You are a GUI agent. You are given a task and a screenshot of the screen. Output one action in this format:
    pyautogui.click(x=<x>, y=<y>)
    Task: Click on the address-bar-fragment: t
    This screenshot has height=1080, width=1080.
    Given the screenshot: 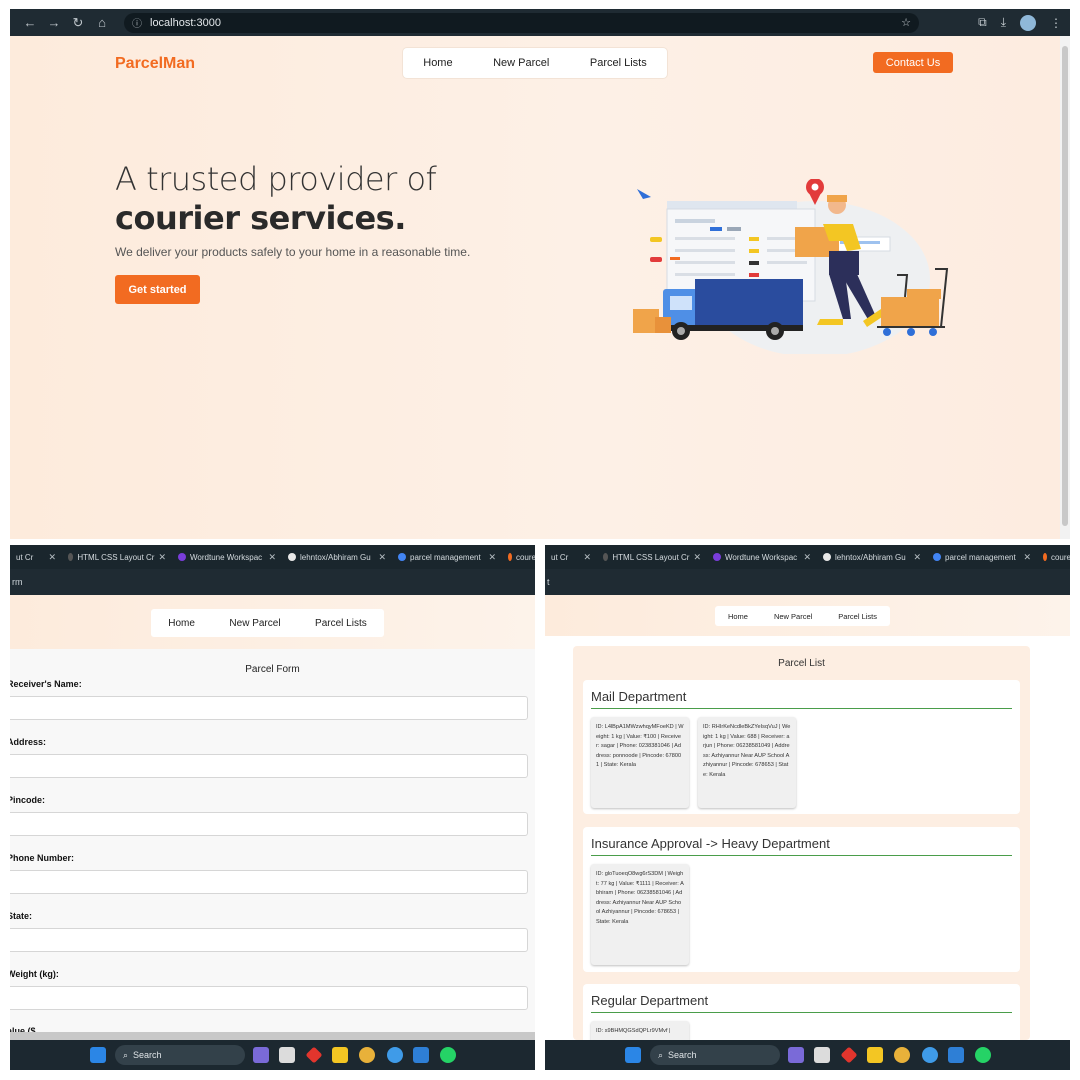 What is the action you would take?
    pyautogui.click(x=807, y=582)
    